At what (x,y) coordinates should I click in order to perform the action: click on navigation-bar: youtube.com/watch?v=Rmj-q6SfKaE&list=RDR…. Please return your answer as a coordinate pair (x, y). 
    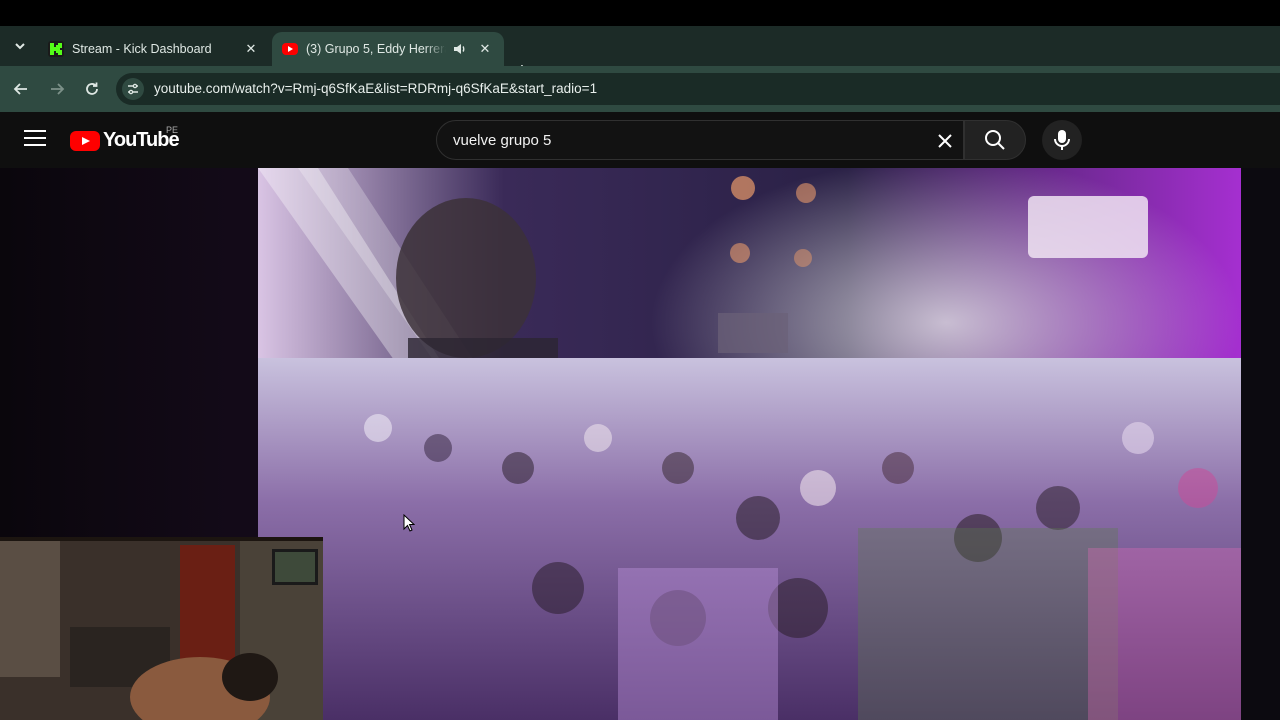
    Looking at the image, I should click on (640, 89).